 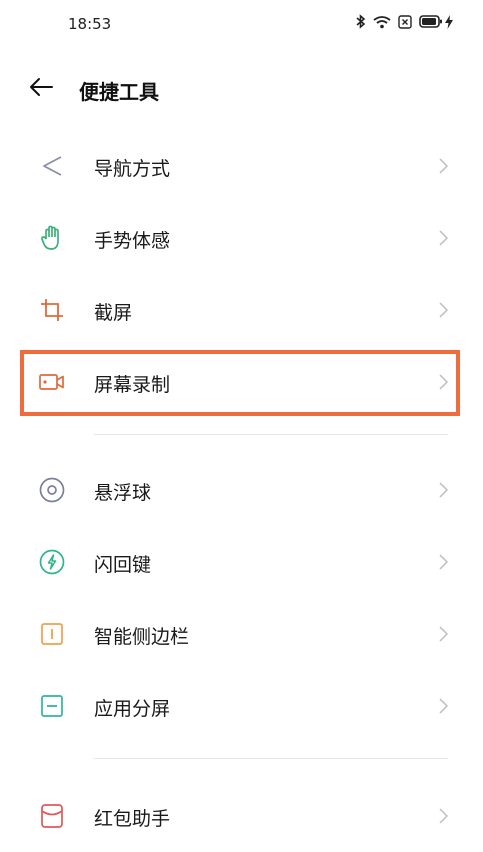 What do you see at coordinates (113, 313) in the screenshot?
I see `list-item-label: 截屏` at bounding box center [113, 313].